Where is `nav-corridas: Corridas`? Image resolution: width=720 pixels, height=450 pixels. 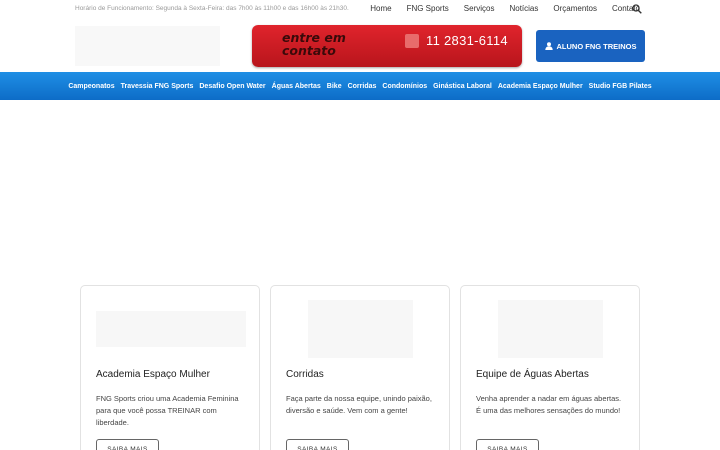
nav-corridas: Corridas is located at coordinates (362, 86).